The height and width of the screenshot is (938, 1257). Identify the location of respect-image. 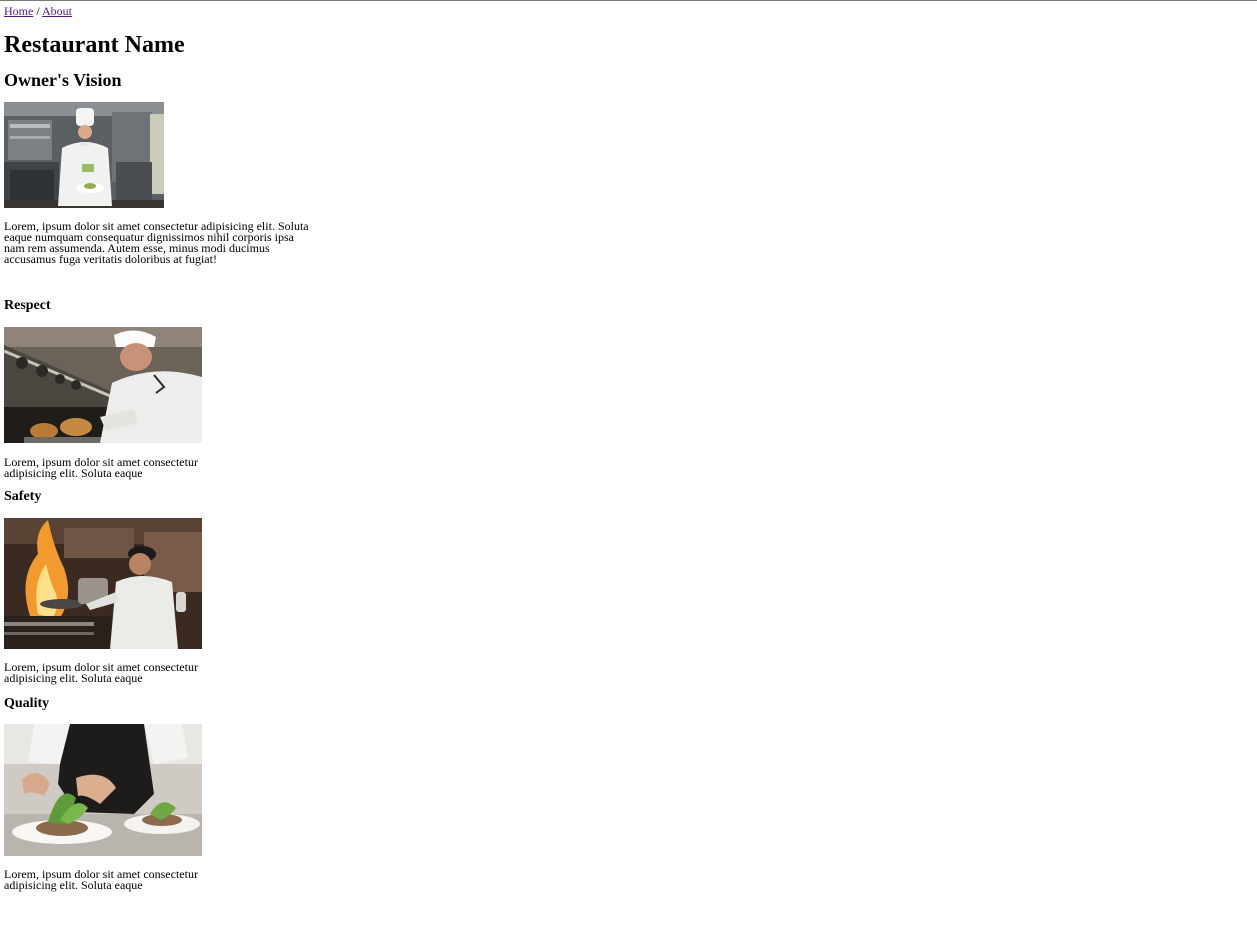
(103, 385).